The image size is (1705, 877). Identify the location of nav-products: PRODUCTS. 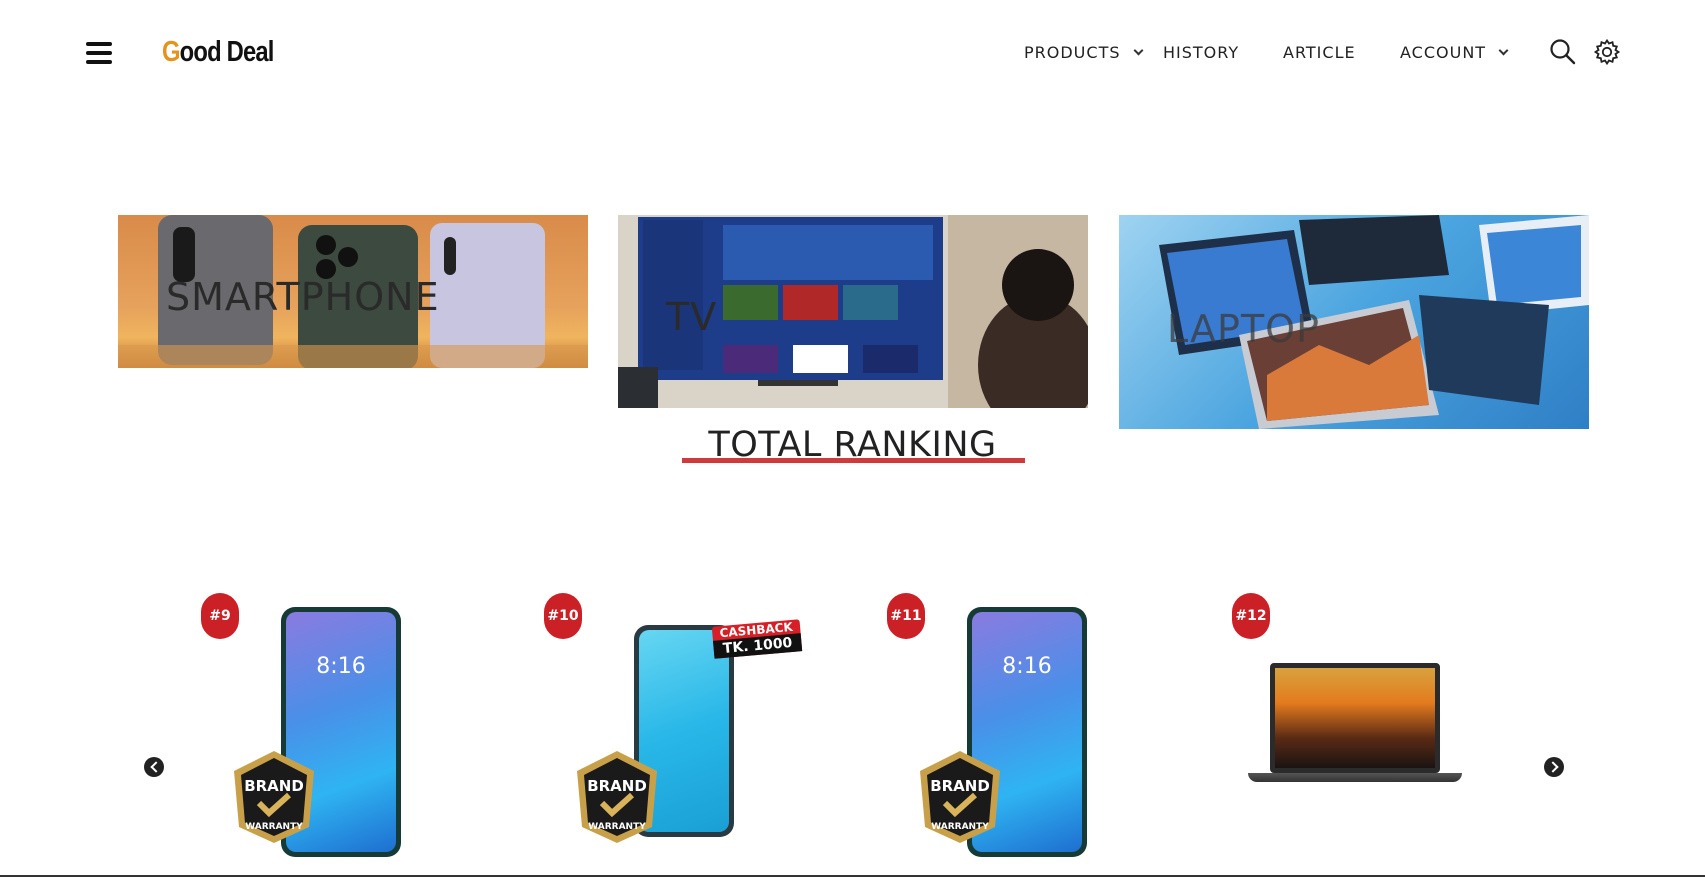
(1083, 52).